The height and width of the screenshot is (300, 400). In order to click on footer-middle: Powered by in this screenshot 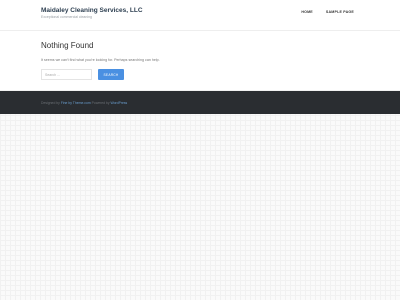, I will do `click(100, 103)`.